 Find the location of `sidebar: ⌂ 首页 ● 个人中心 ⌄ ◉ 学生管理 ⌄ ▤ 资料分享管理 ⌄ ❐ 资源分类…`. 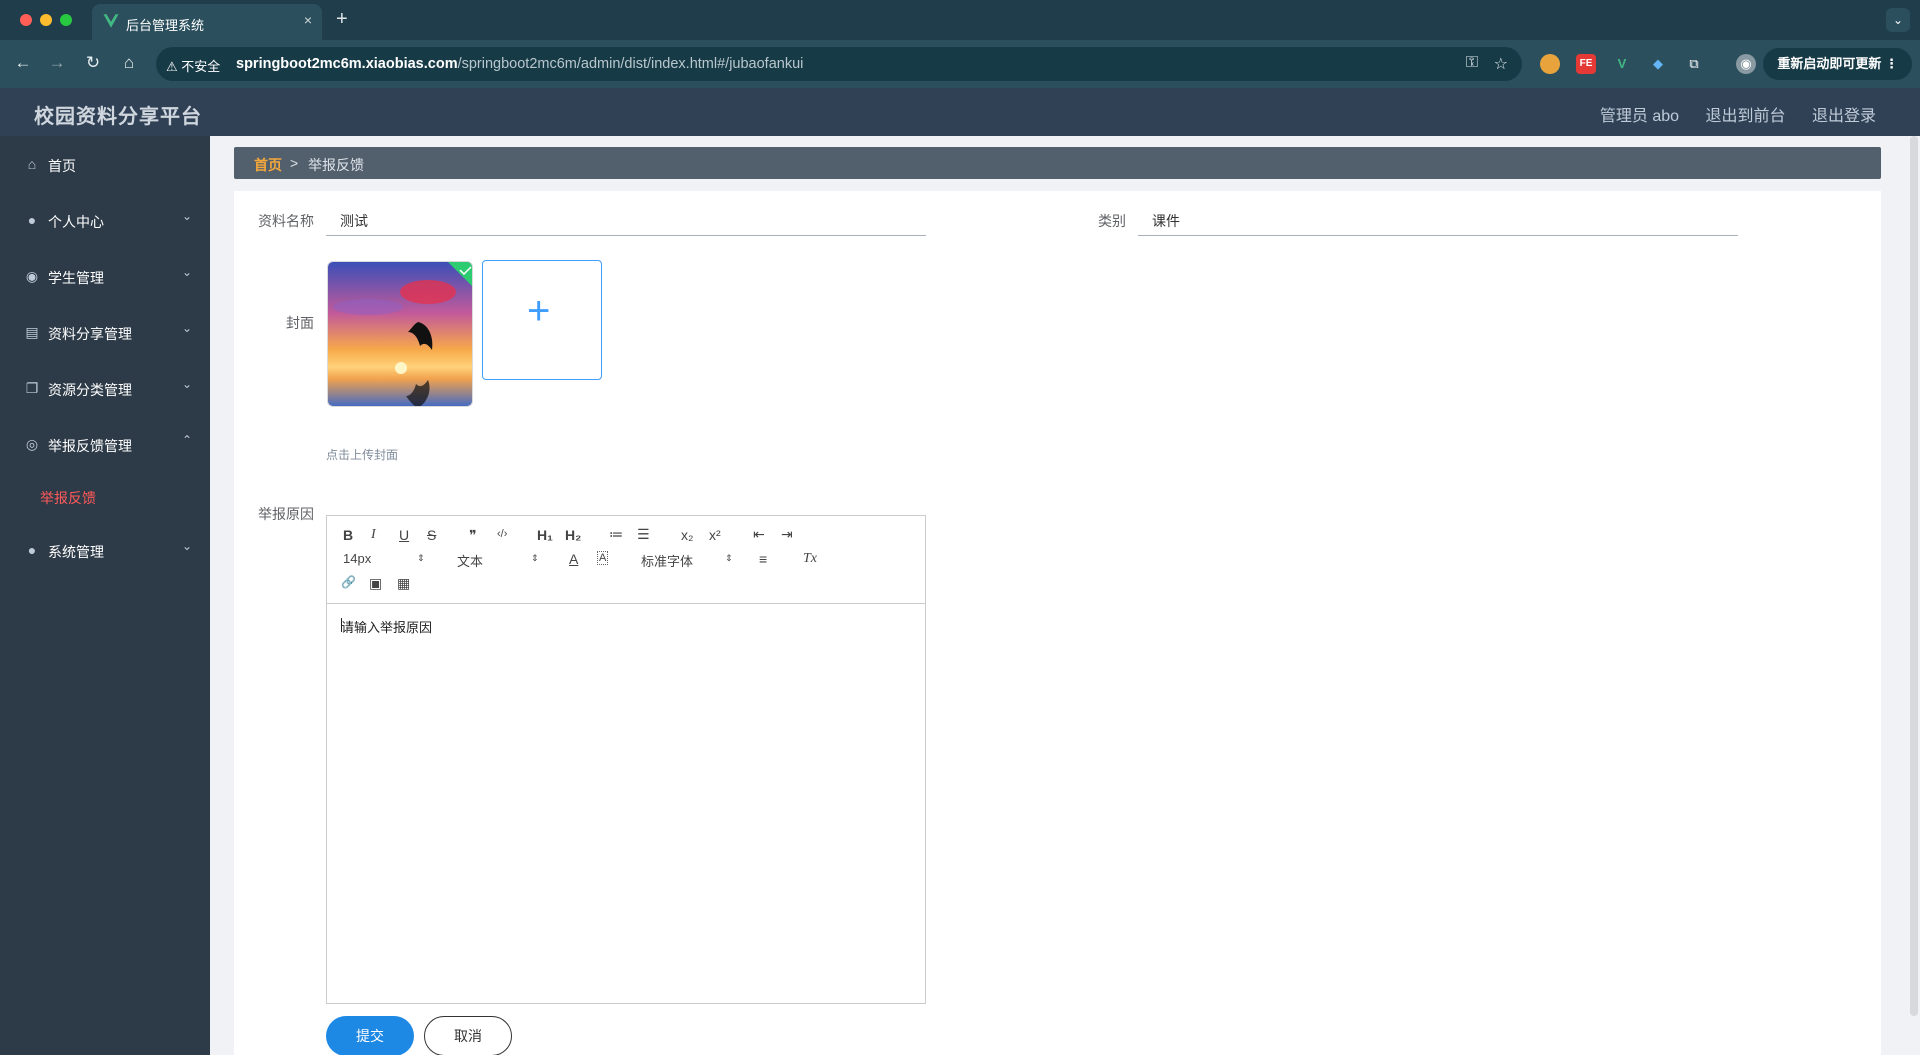

sidebar: ⌂ 首页 ● 个人中心 ⌄ ◉ 学生管理 ⌄ ▤ 资料分享管理 ⌄ ❐ 资源分类… is located at coordinates (105, 595).